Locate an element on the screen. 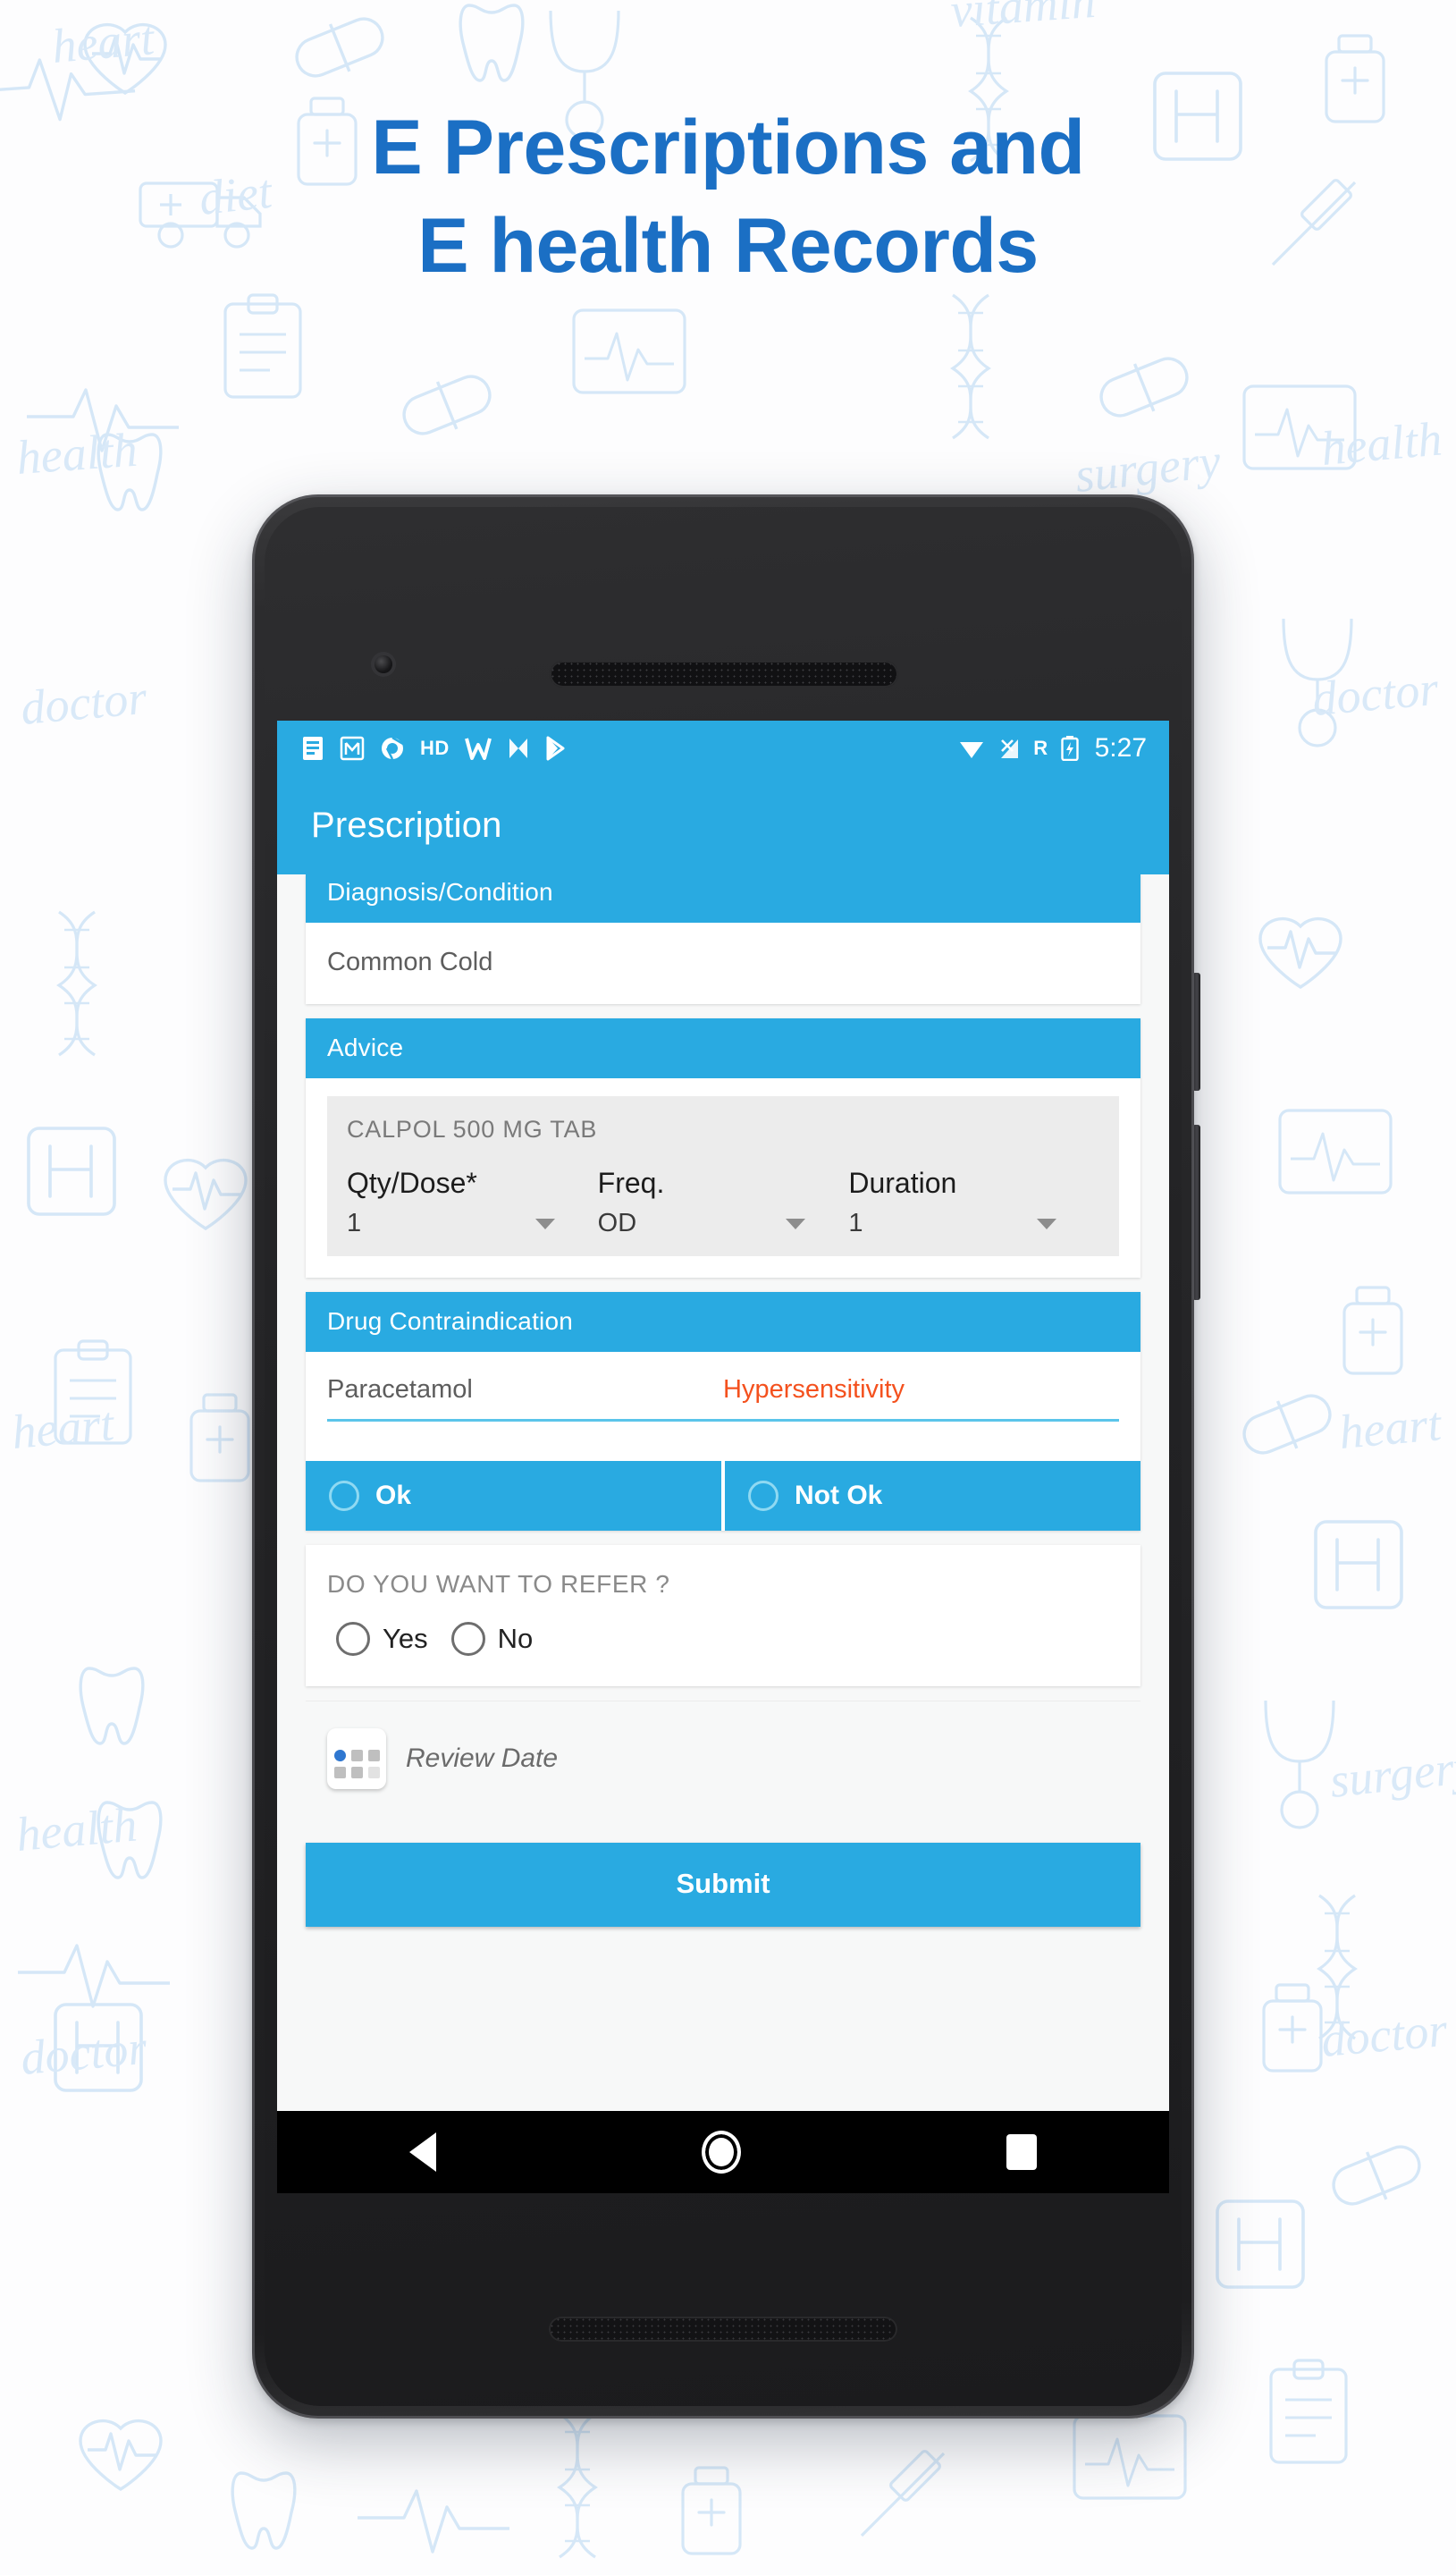 Image resolution: width=1456 pixels, height=2575 pixels. field-underline is located at coordinates (723, 1420).